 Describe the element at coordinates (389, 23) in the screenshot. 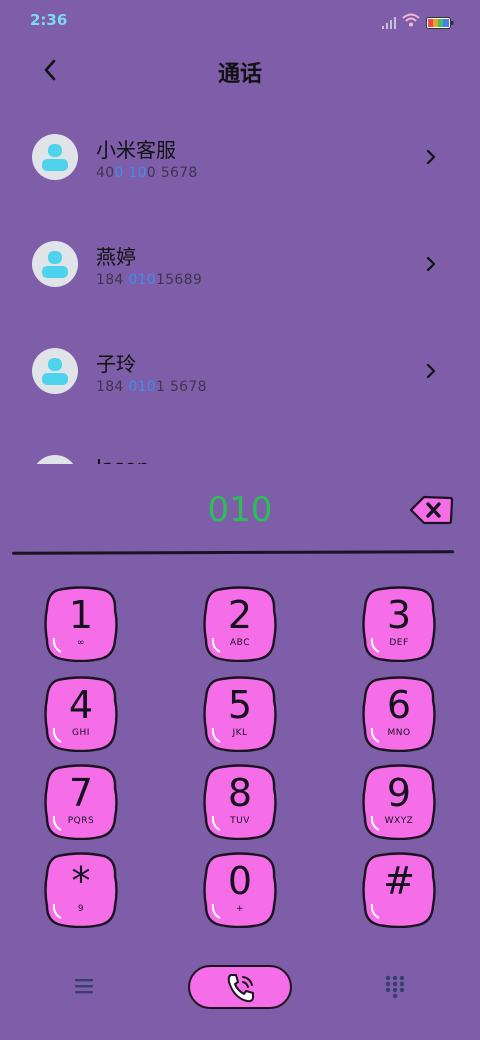

I see `signal-icon` at that location.